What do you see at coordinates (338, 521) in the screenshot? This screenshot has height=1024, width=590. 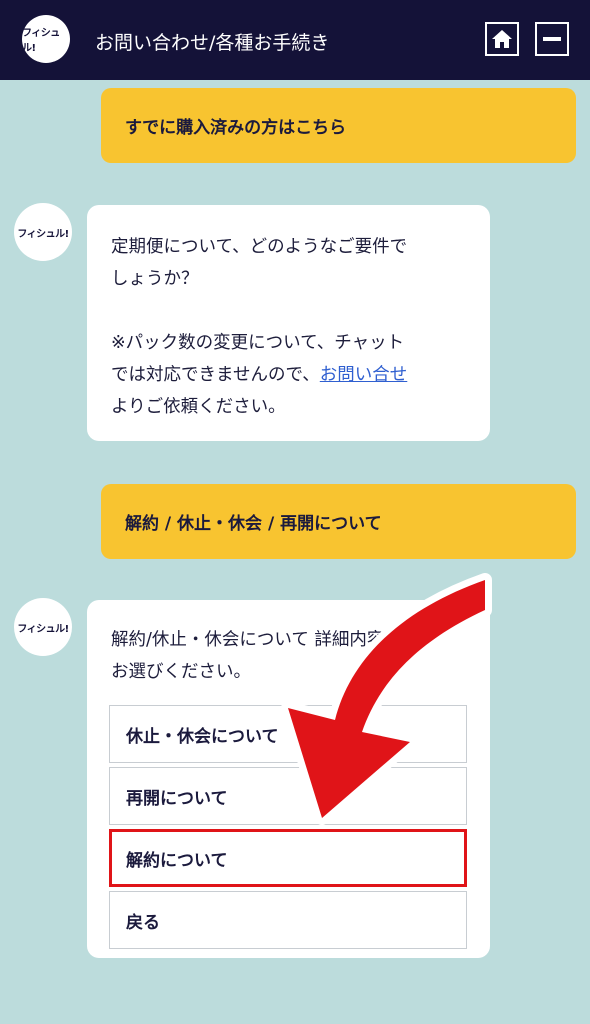 I see `user-choice-bubble: 解約 / 休止・休会 / 再開について` at bounding box center [338, 521].